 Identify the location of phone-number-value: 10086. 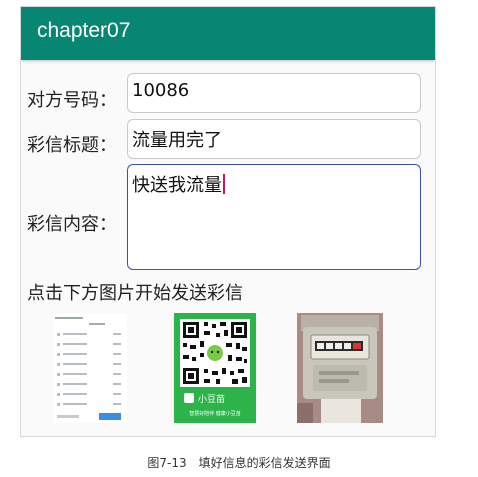
(161, 90).